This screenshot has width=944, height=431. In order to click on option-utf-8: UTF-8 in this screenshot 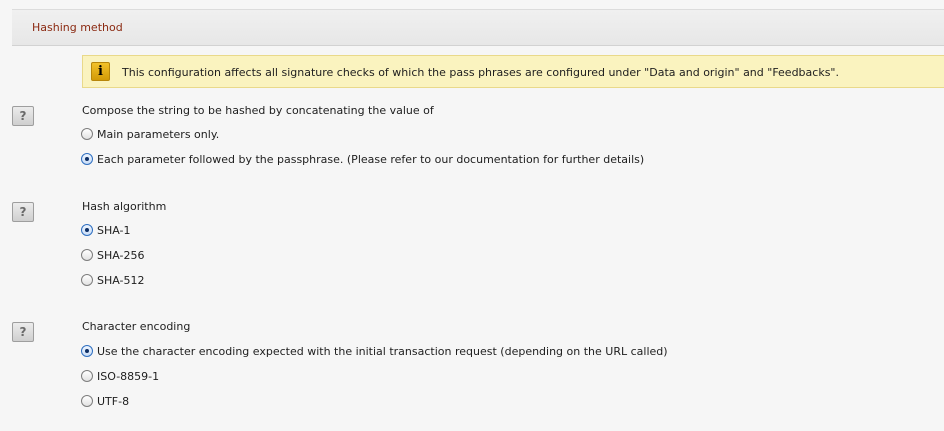, I will do `click(105, 401)`.